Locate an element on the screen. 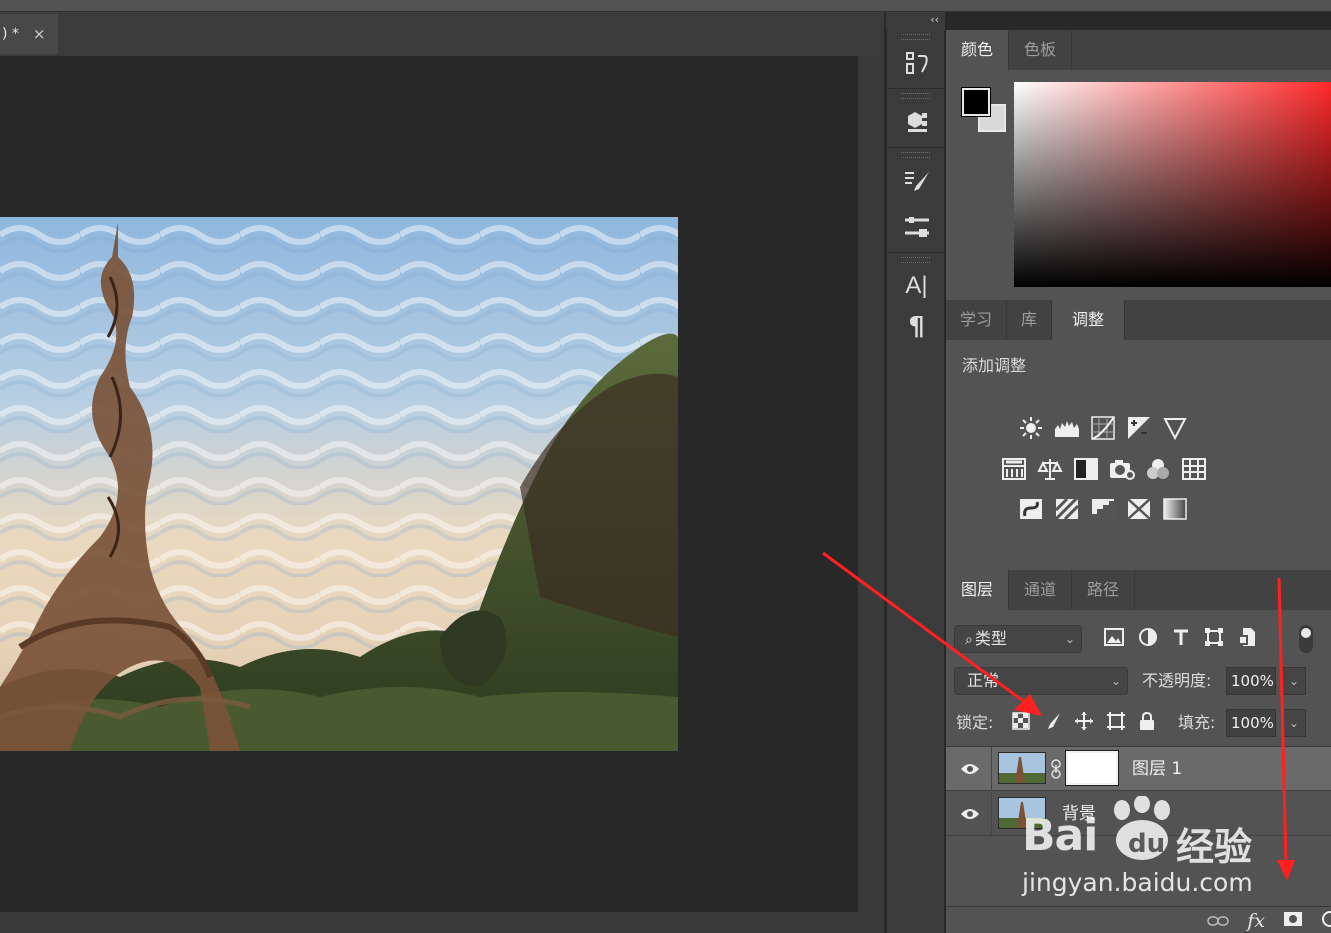  adjustment-layer-filter-icon is located at coordinates (1148, 639).